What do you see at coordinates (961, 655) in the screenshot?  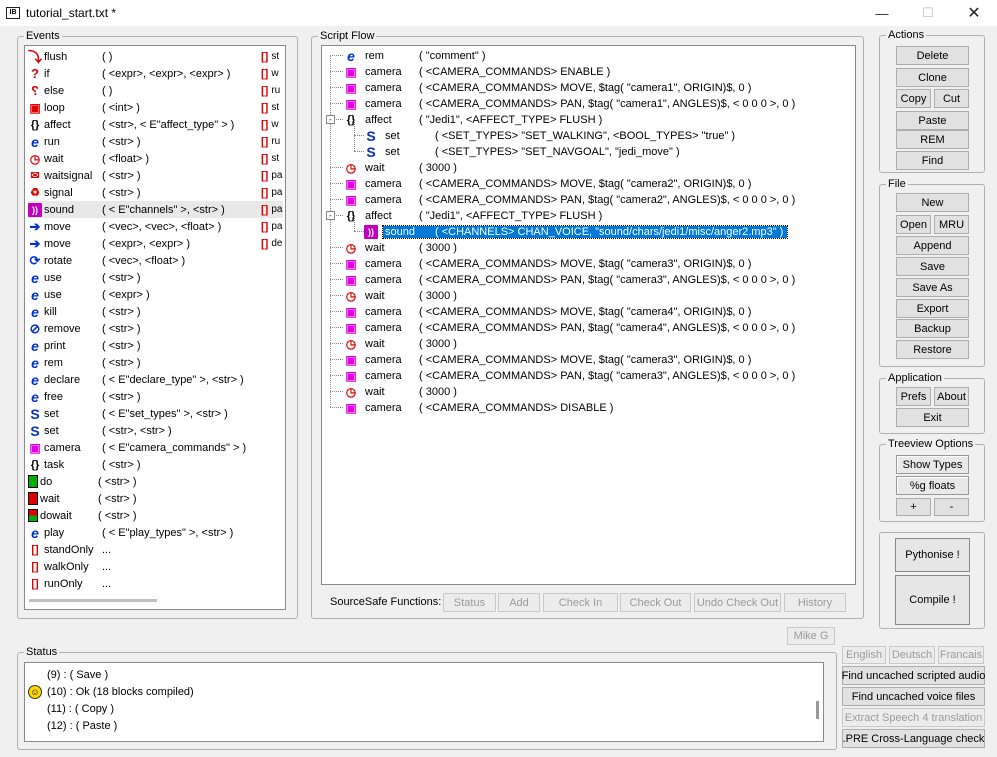 I see `francais-button: Francais` at bounding box center [961, 655].